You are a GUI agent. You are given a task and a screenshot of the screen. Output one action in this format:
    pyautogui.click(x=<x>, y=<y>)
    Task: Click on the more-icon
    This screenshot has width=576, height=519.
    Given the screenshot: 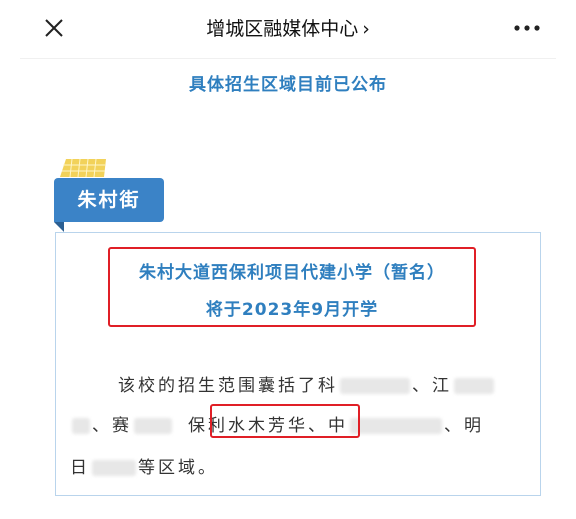 What is the action you would take?
    pyautogui.click(x=527, y=28)
    